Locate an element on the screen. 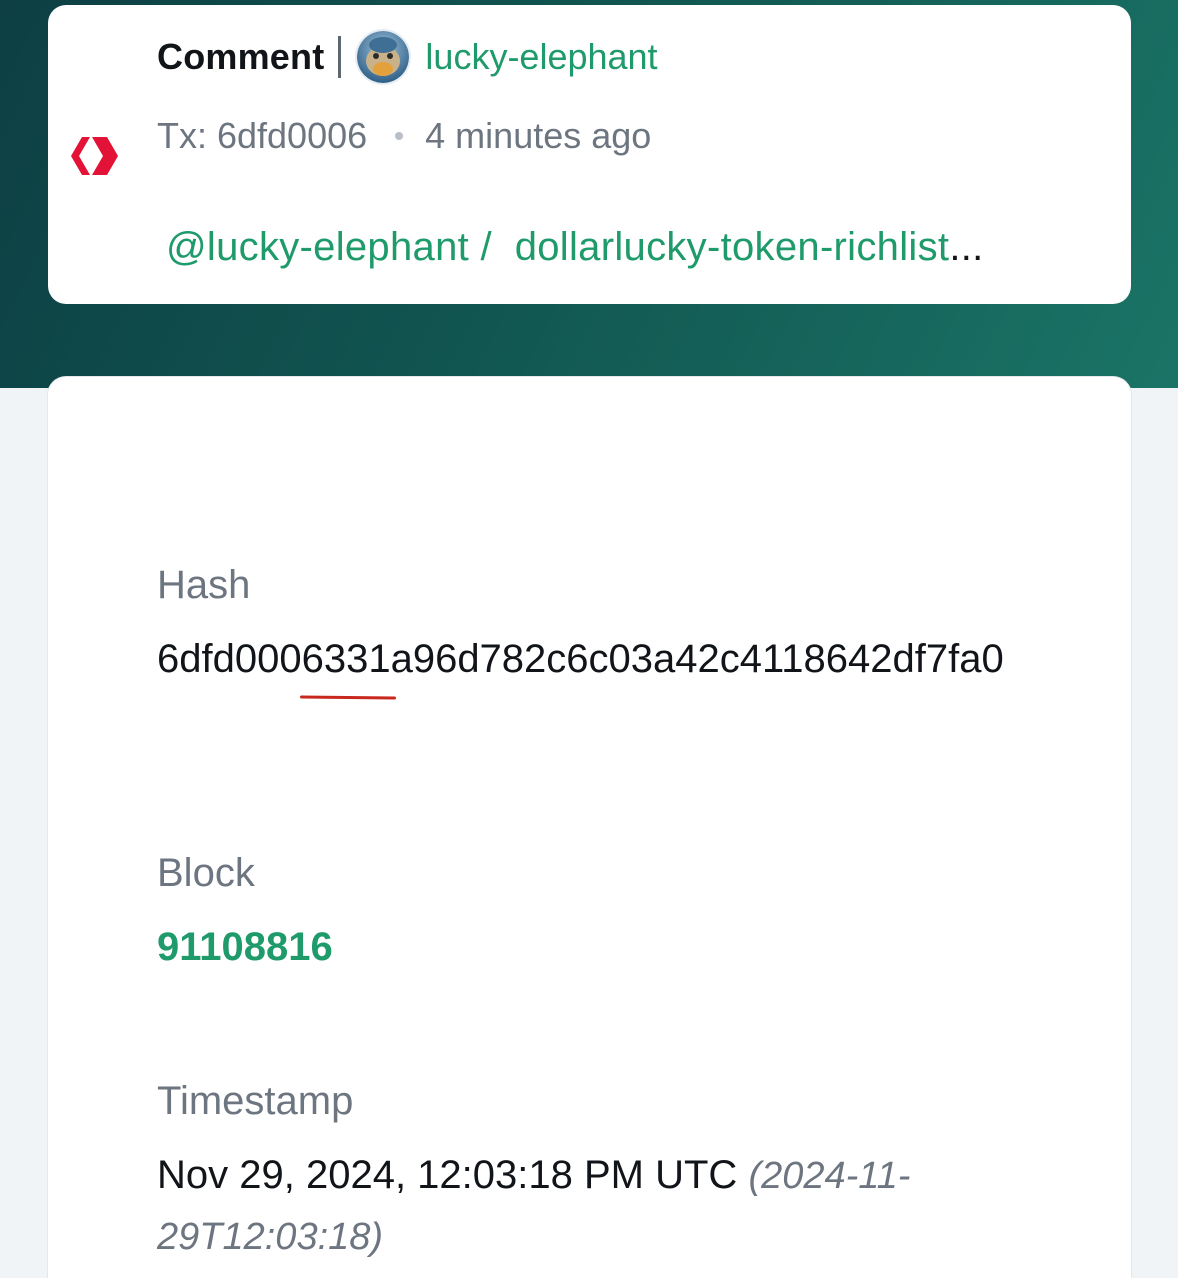  transaction-meta: Tx: 6dfd0006 4 minutes ago is located at coordinates (404, 136).